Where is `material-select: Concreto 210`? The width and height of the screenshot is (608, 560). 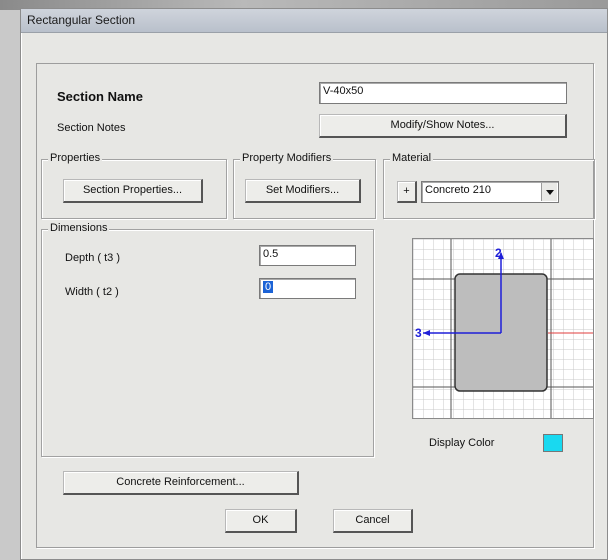 material-select: Concreto 210 is located at coordinates (490, 192).